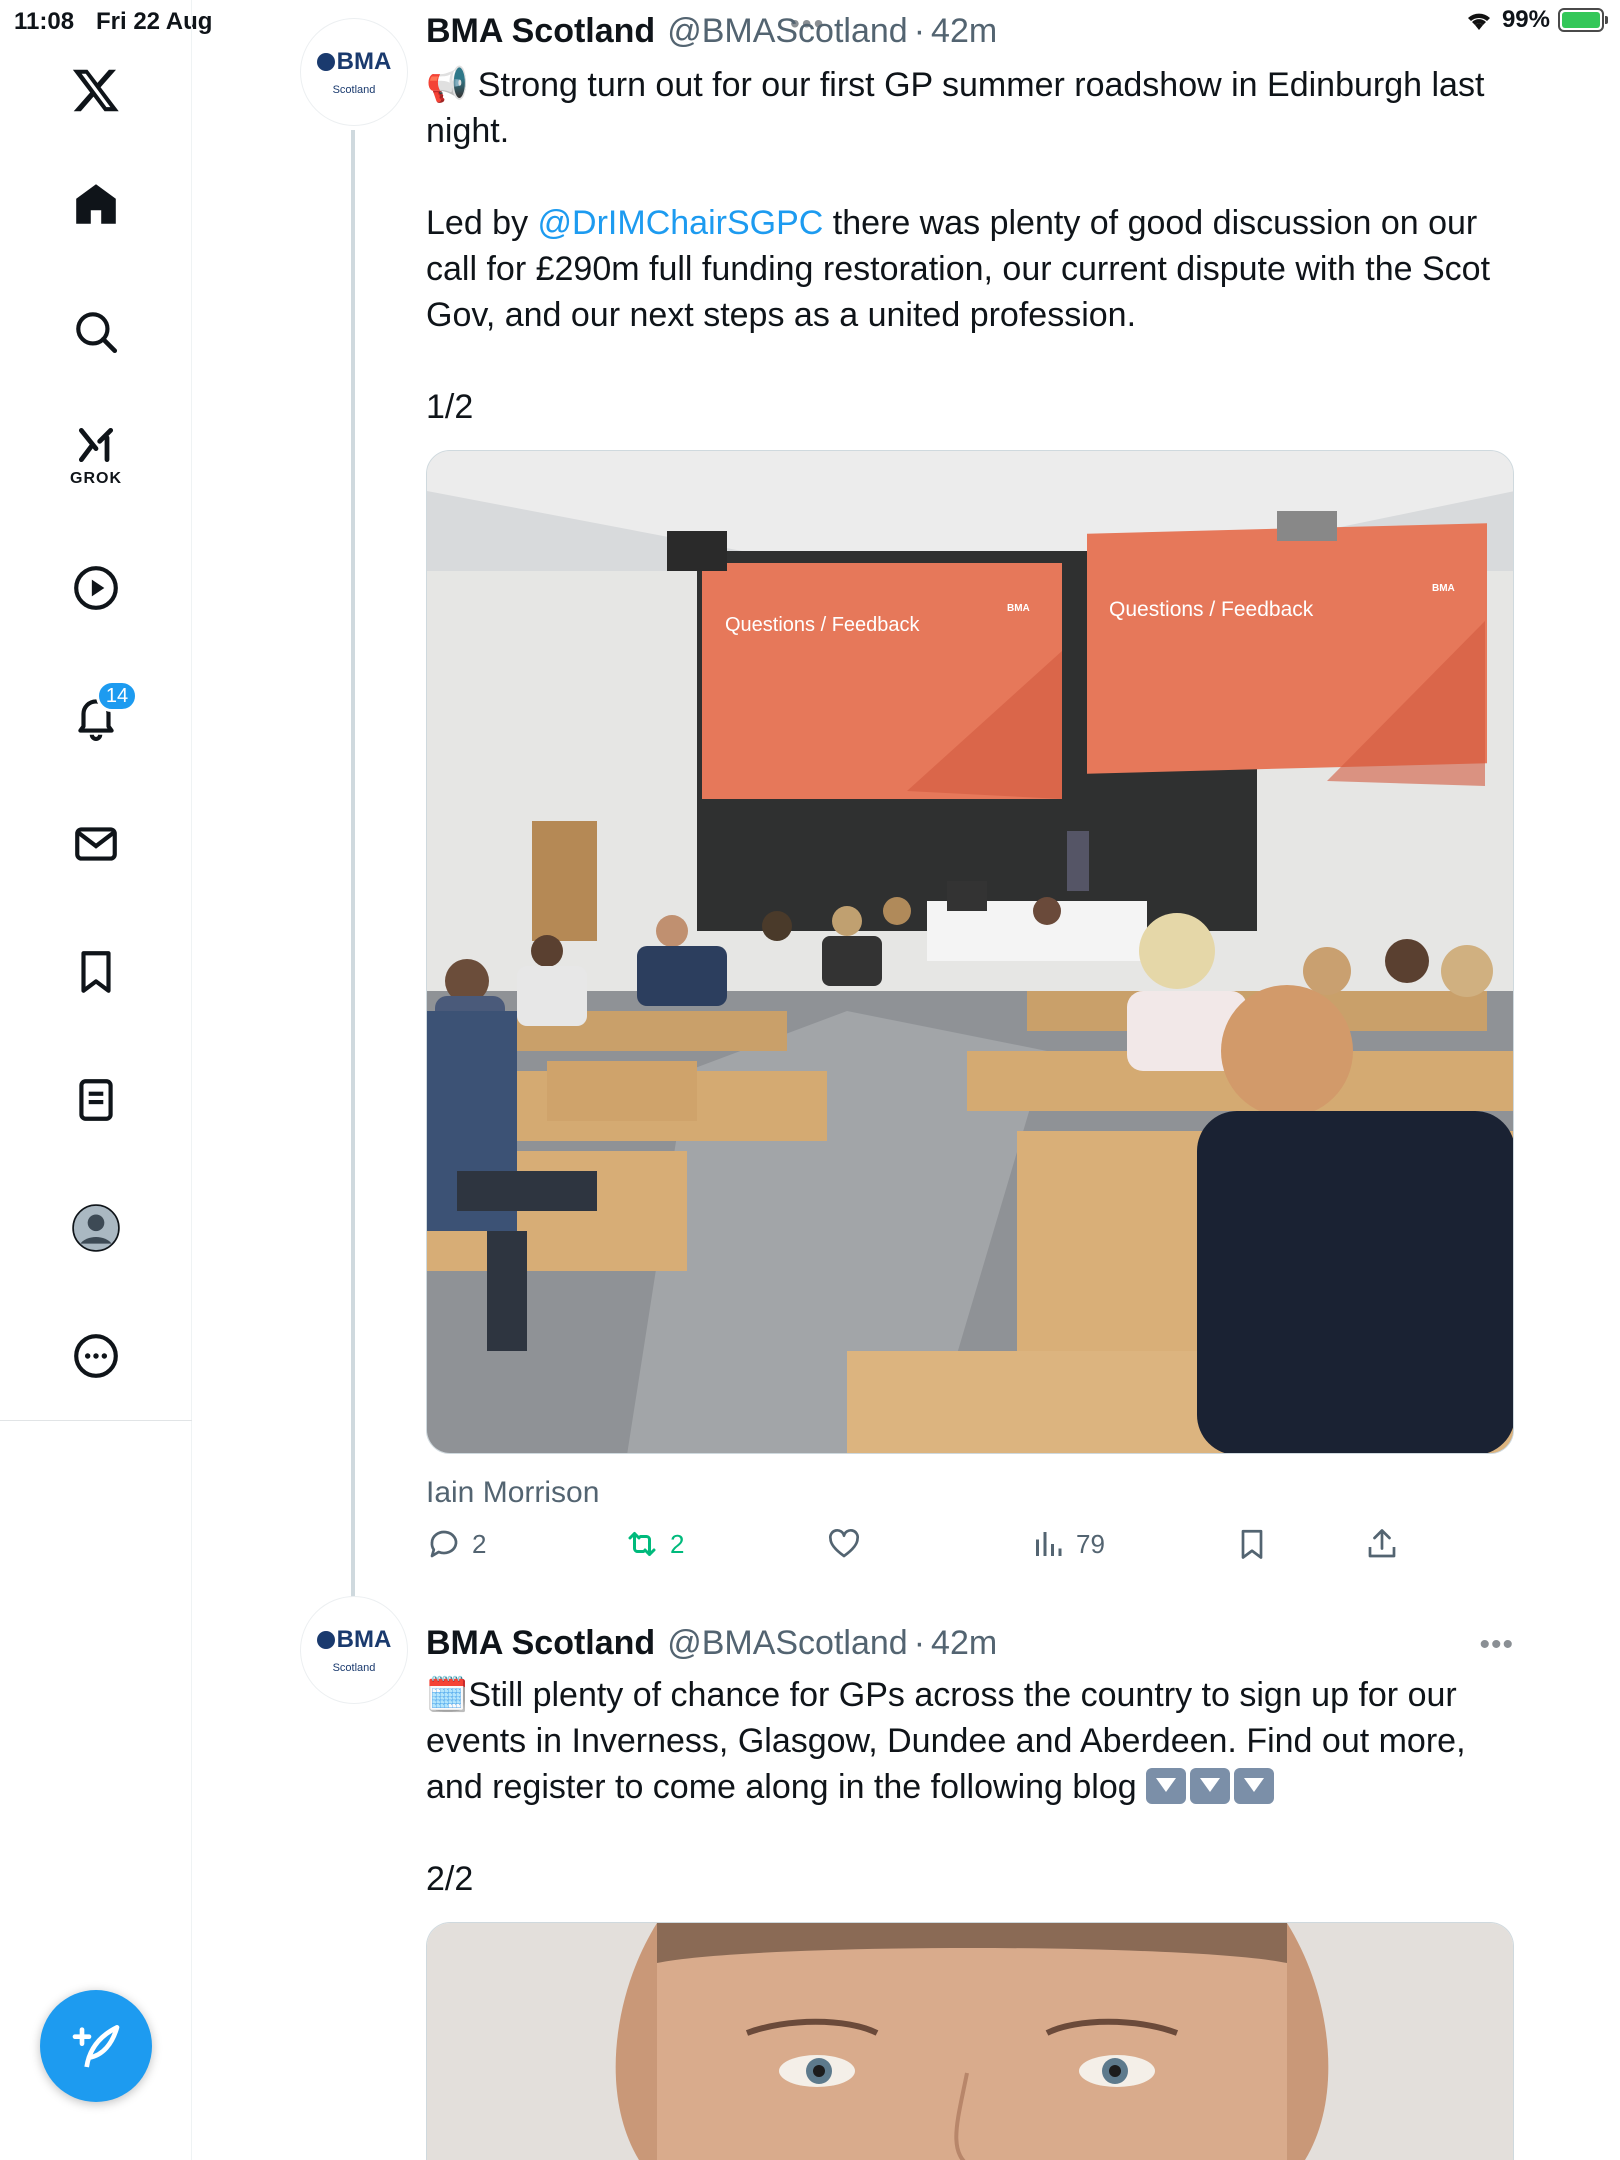  I want to click on home-icon, so click(96, 204).